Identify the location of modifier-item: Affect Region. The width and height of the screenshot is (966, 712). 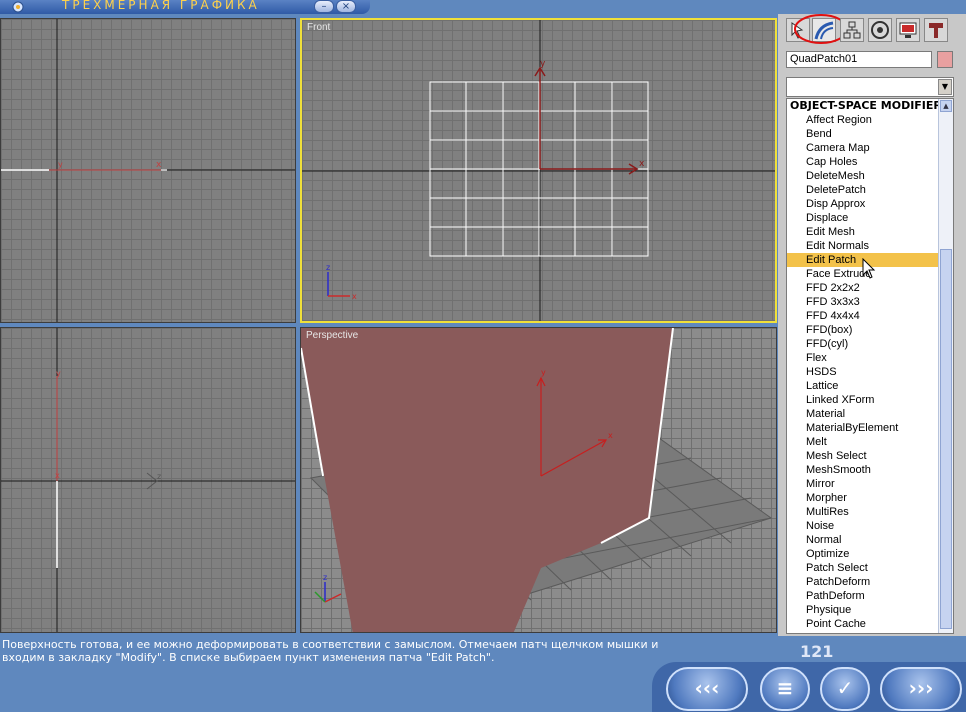
(870, 120).